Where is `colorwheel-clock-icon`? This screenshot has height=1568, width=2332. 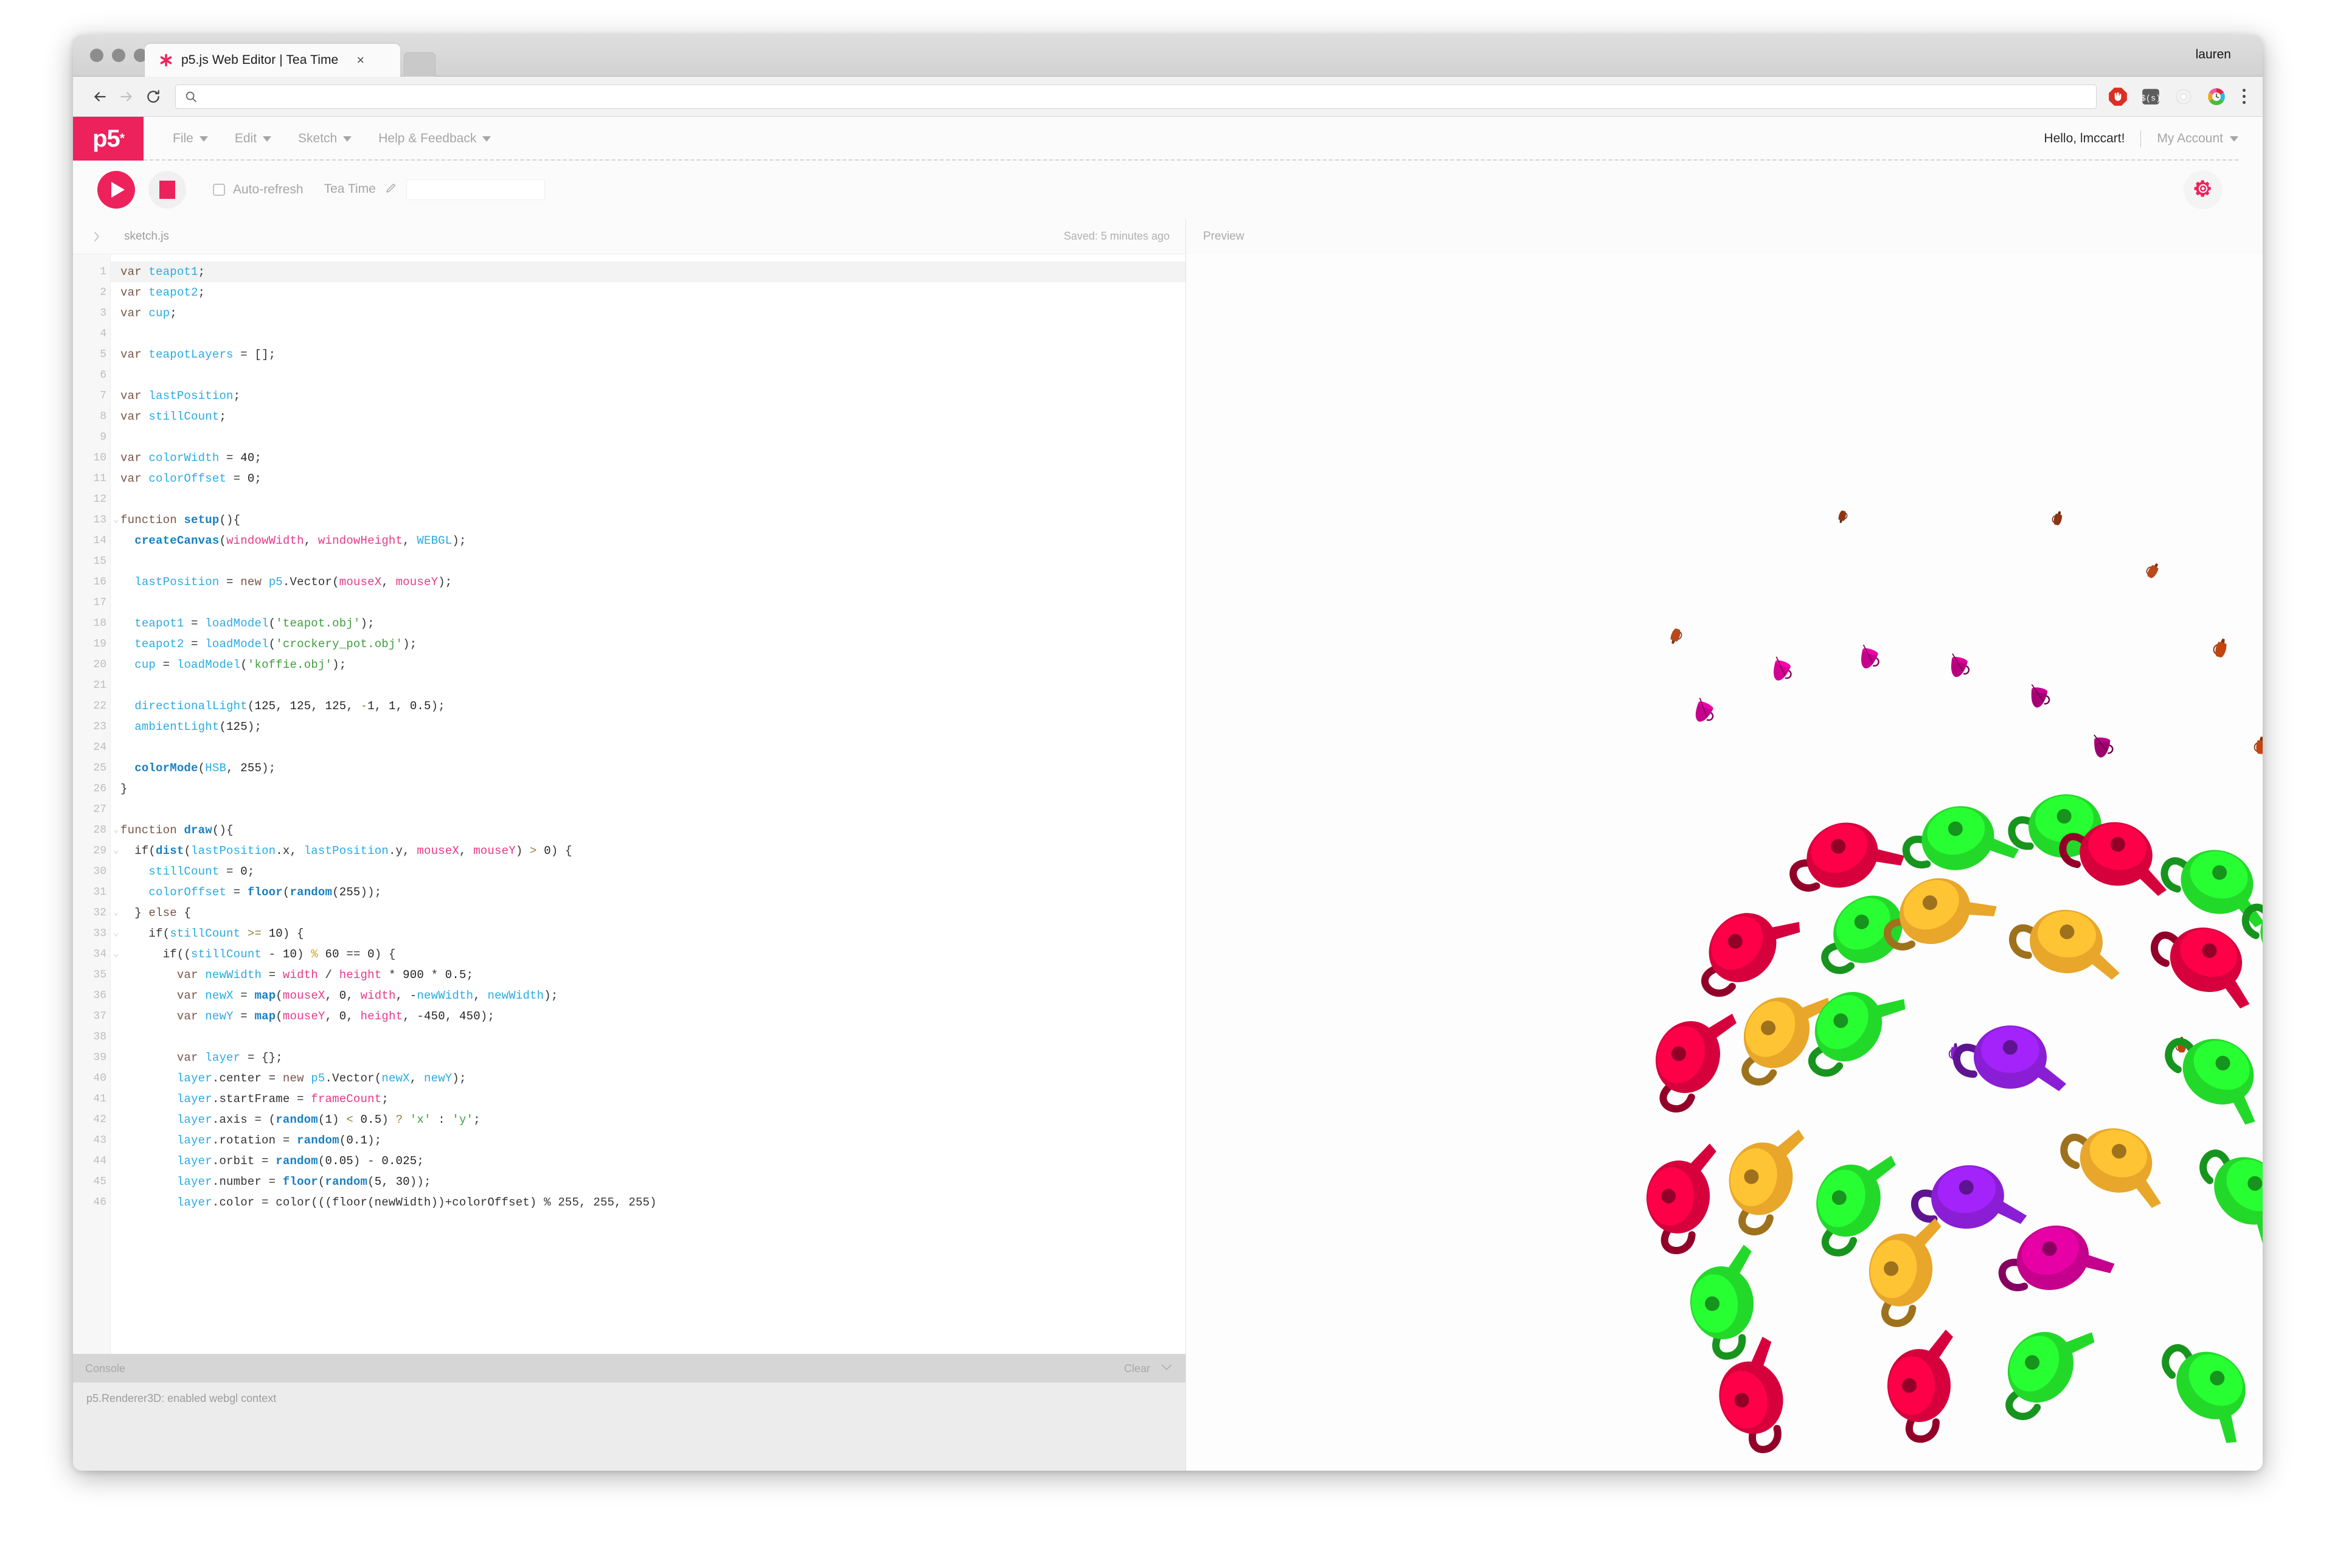 colorwheel-clock-icon is located at coordinates (2216, 96).